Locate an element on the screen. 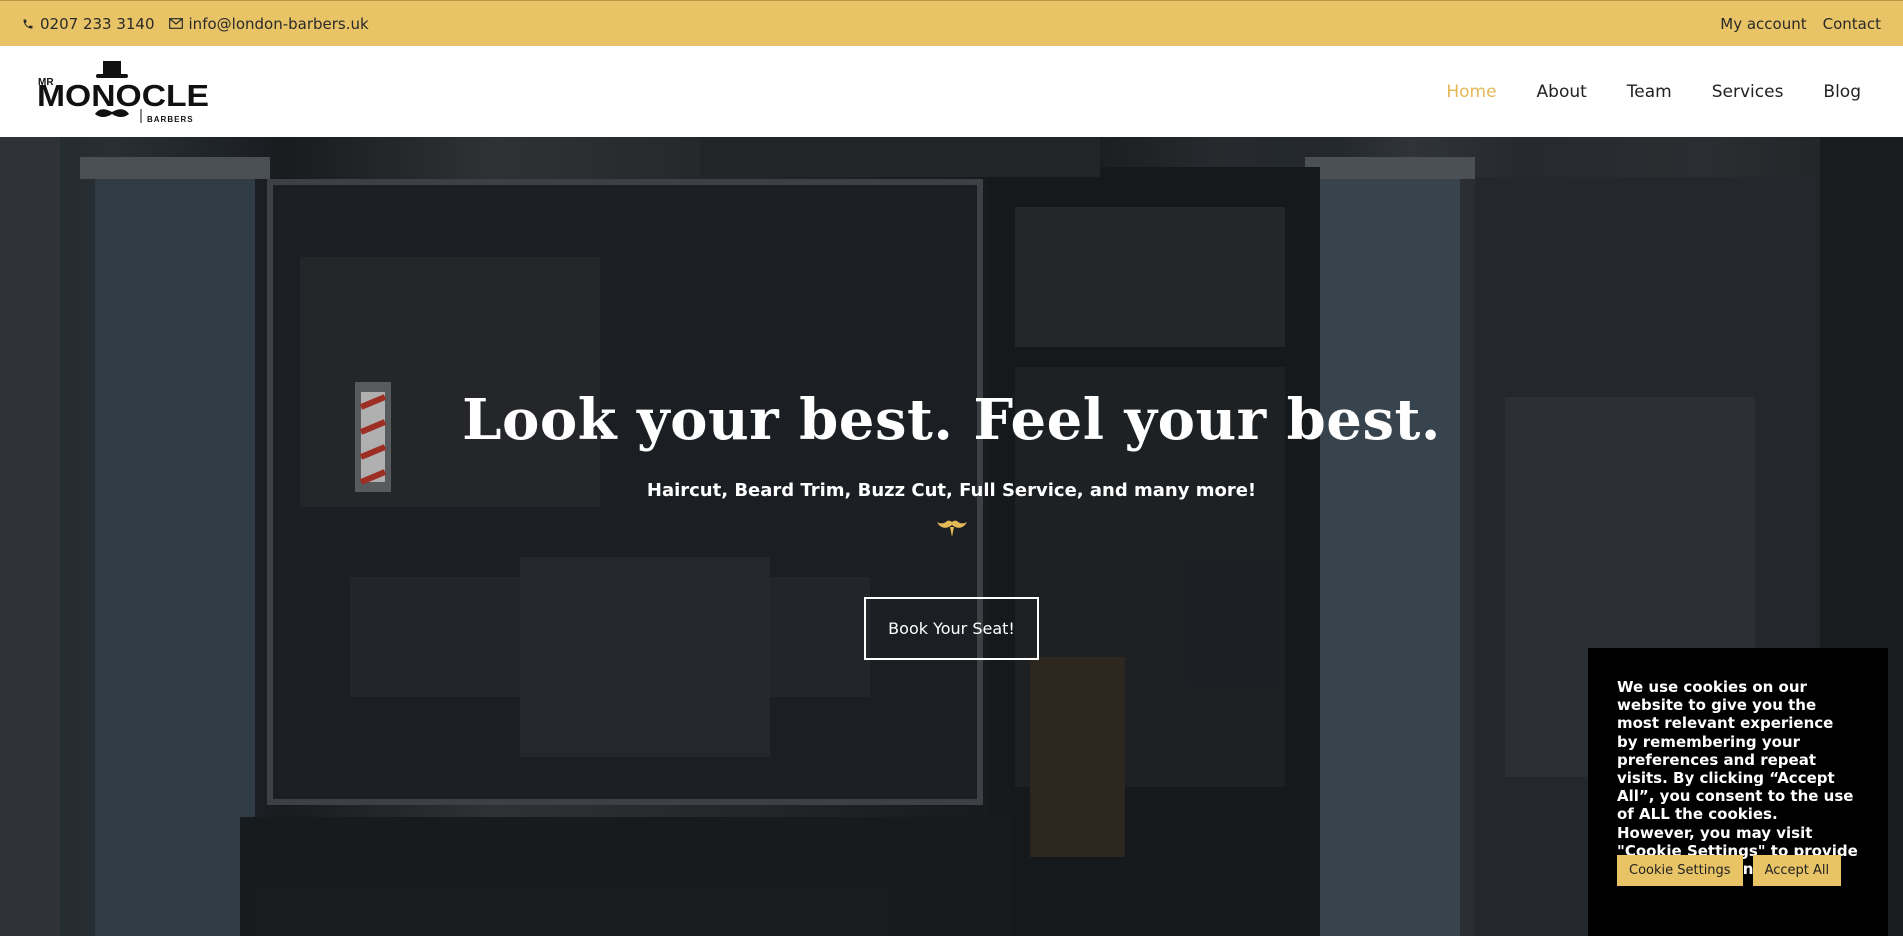 The width and height of the screenshot is (1903, 936). site-logo: MR MONOCLE BARBERS is located at coordinates (124, 92).